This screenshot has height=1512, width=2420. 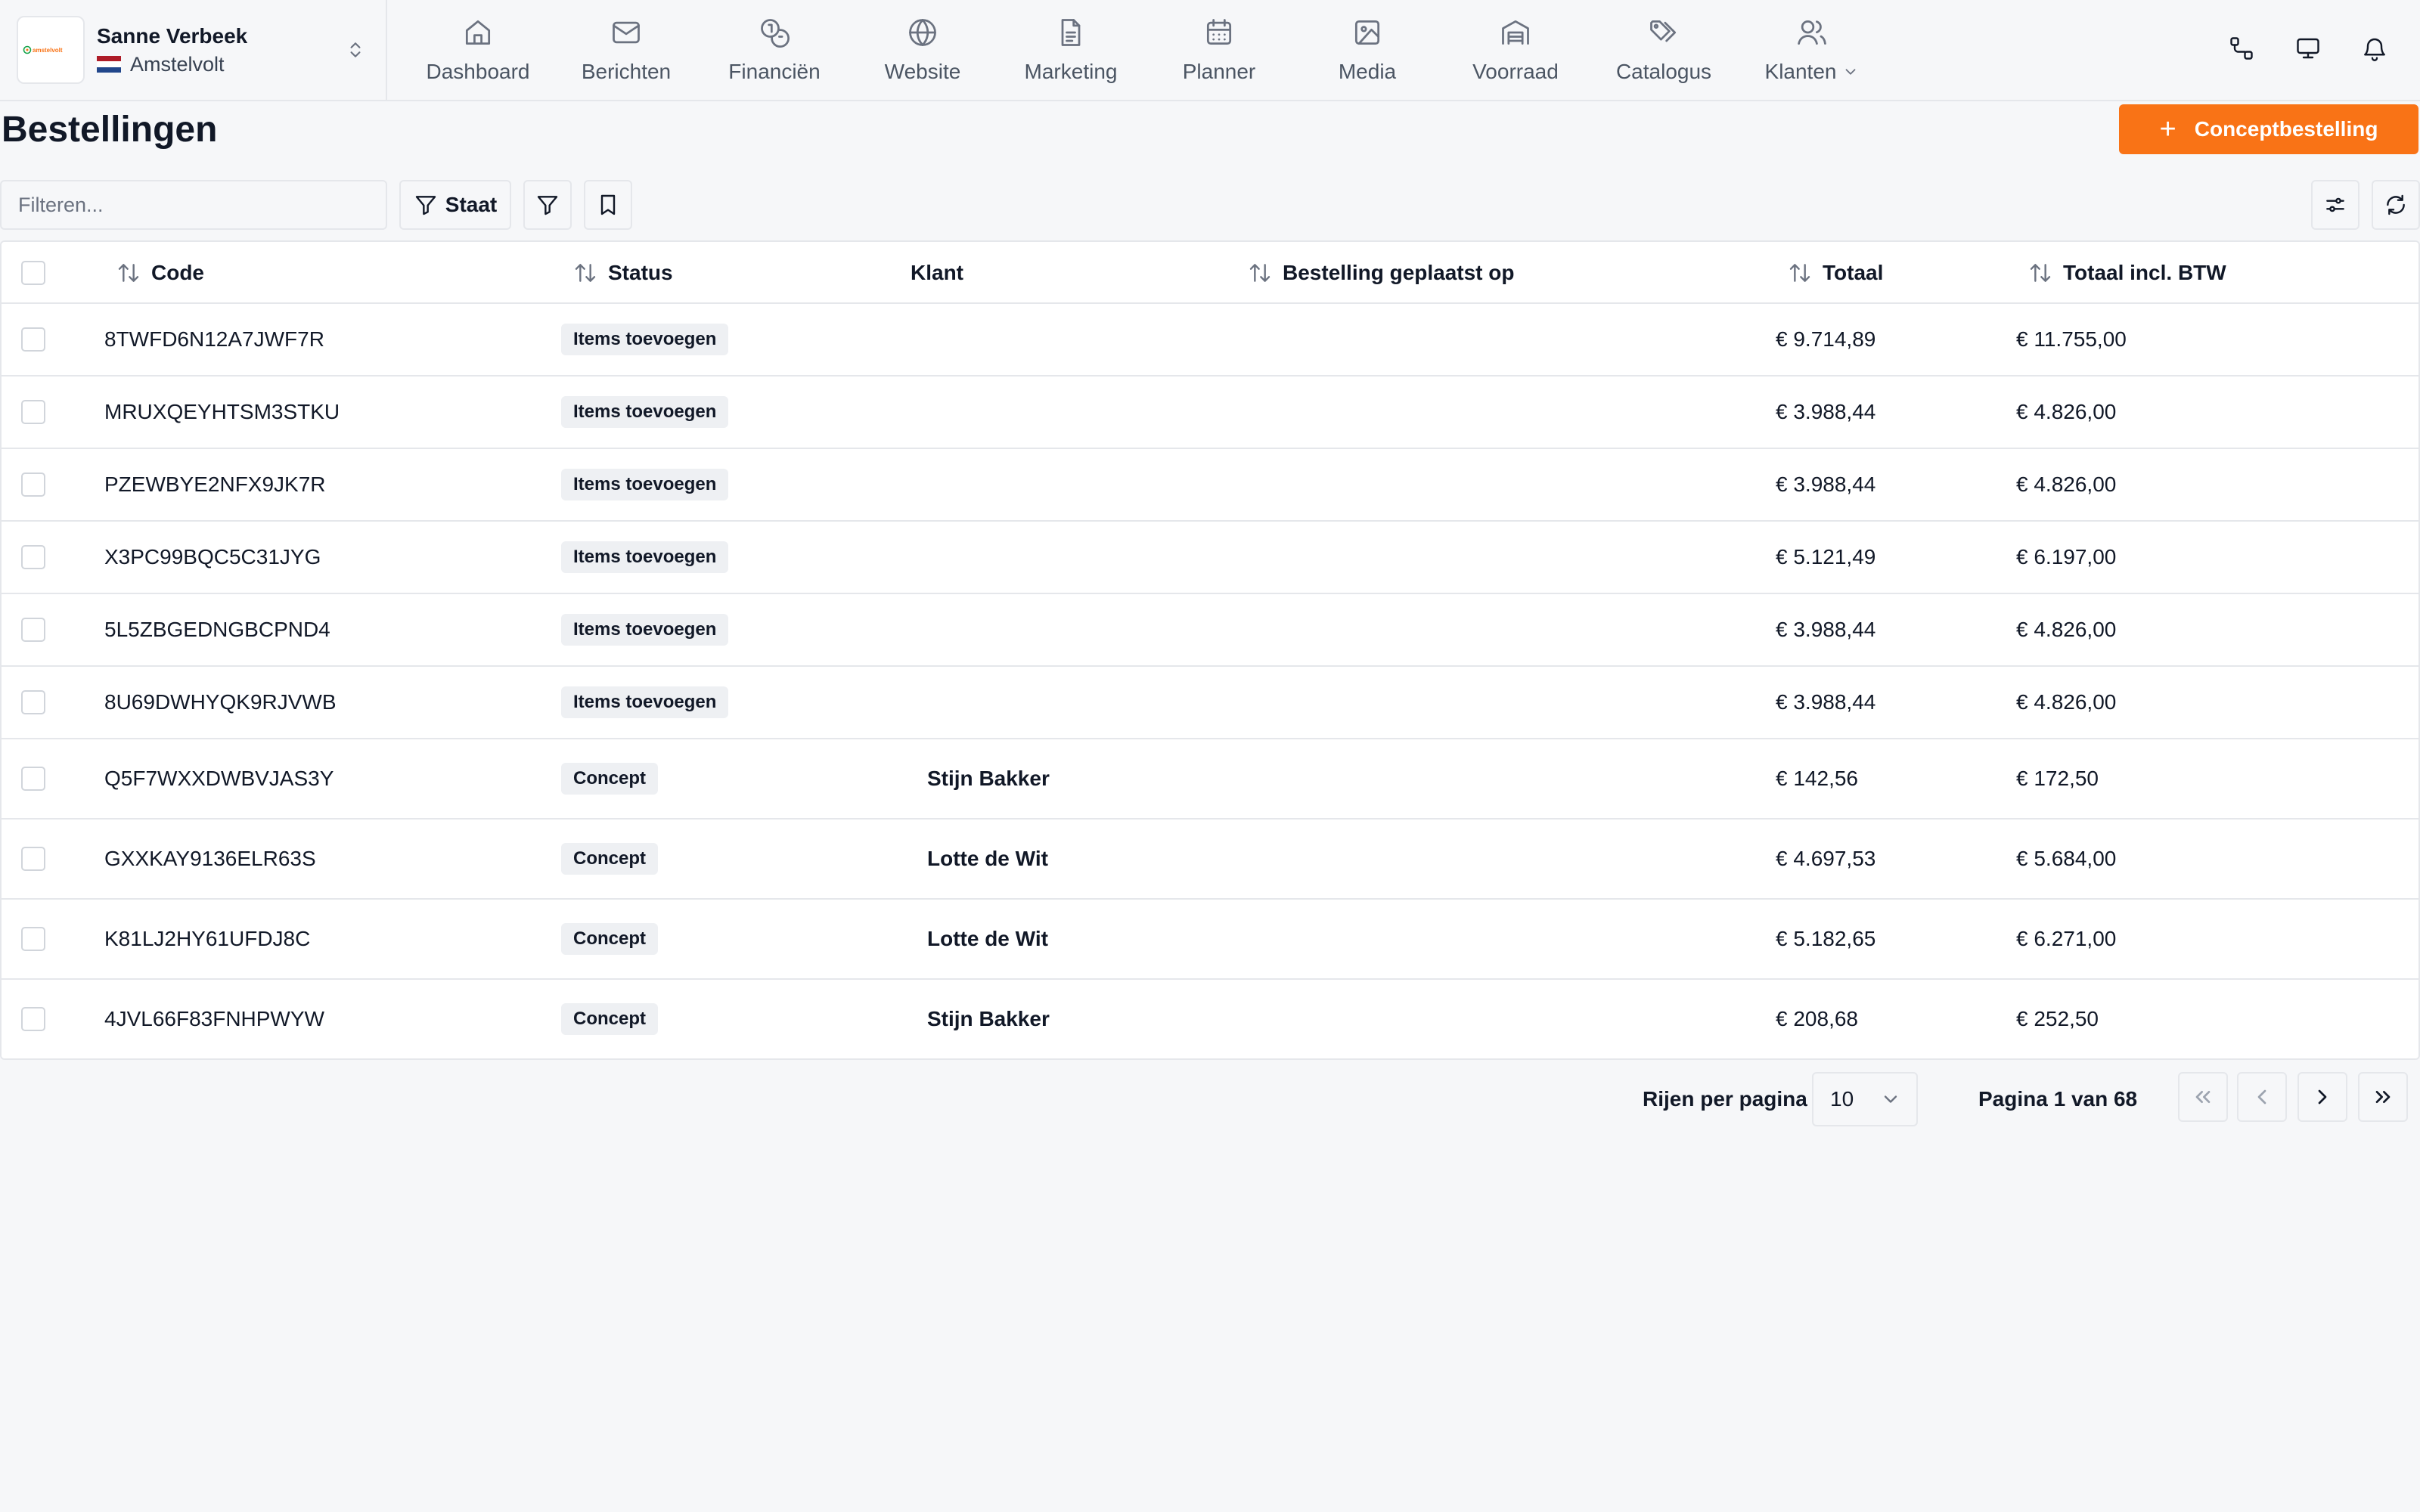 I want to click on select-all-checkbox, so click(x=33, y=273).